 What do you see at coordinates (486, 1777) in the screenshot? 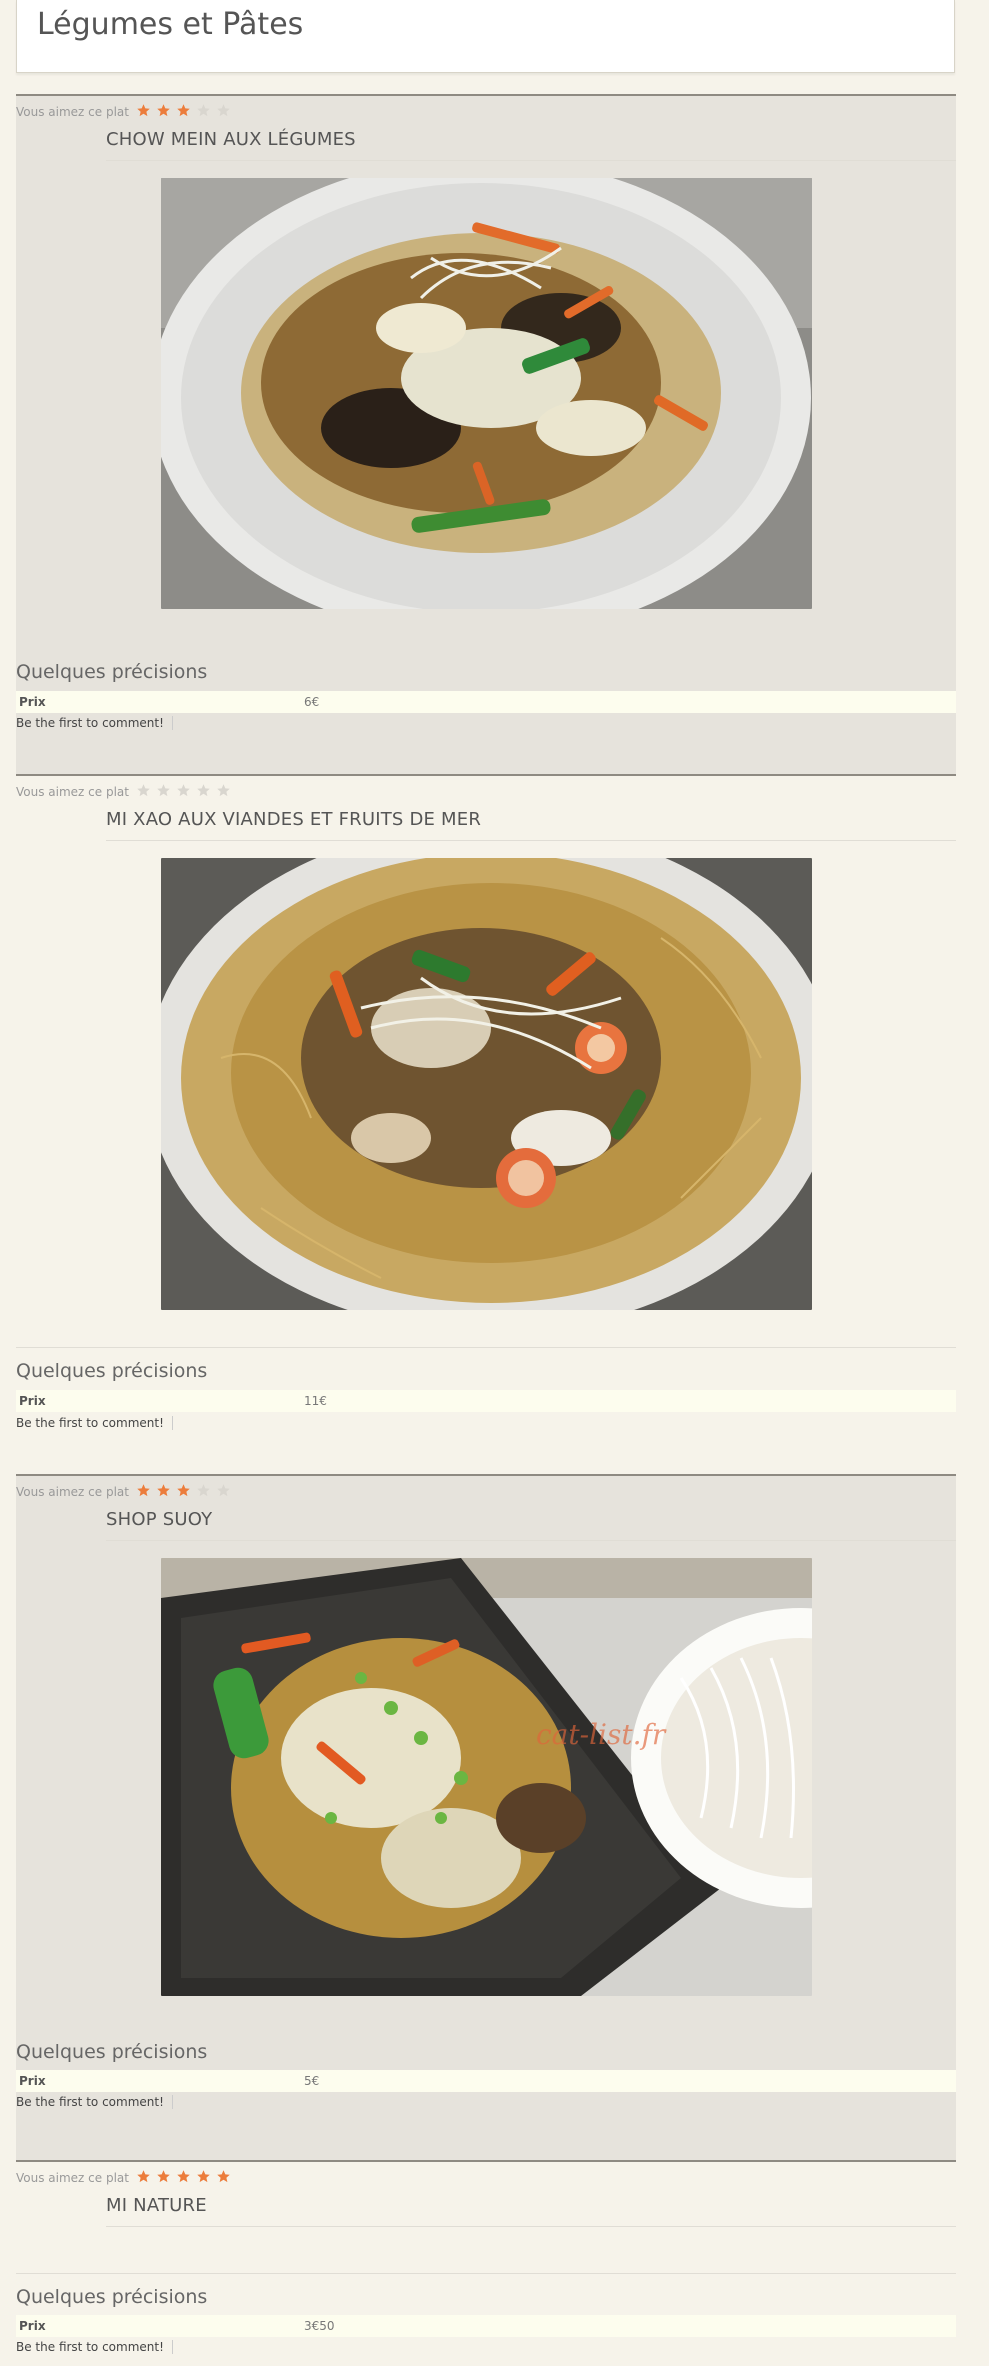
I see `dish-photo: cat-list.fr` at bounding box center [486, 1777].